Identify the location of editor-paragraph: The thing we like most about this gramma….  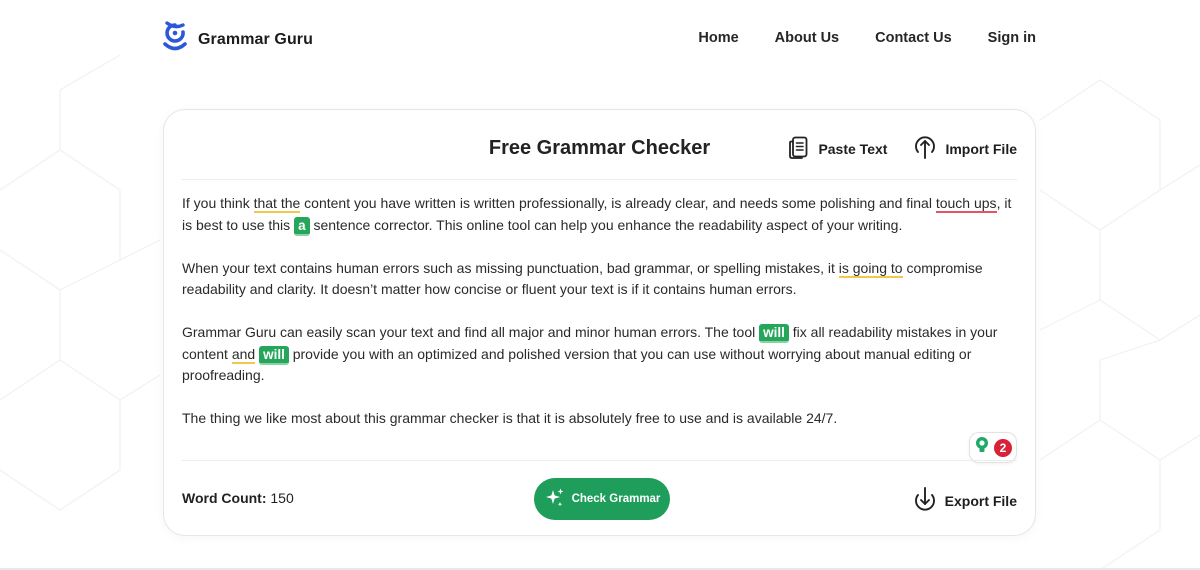
(599, 419).